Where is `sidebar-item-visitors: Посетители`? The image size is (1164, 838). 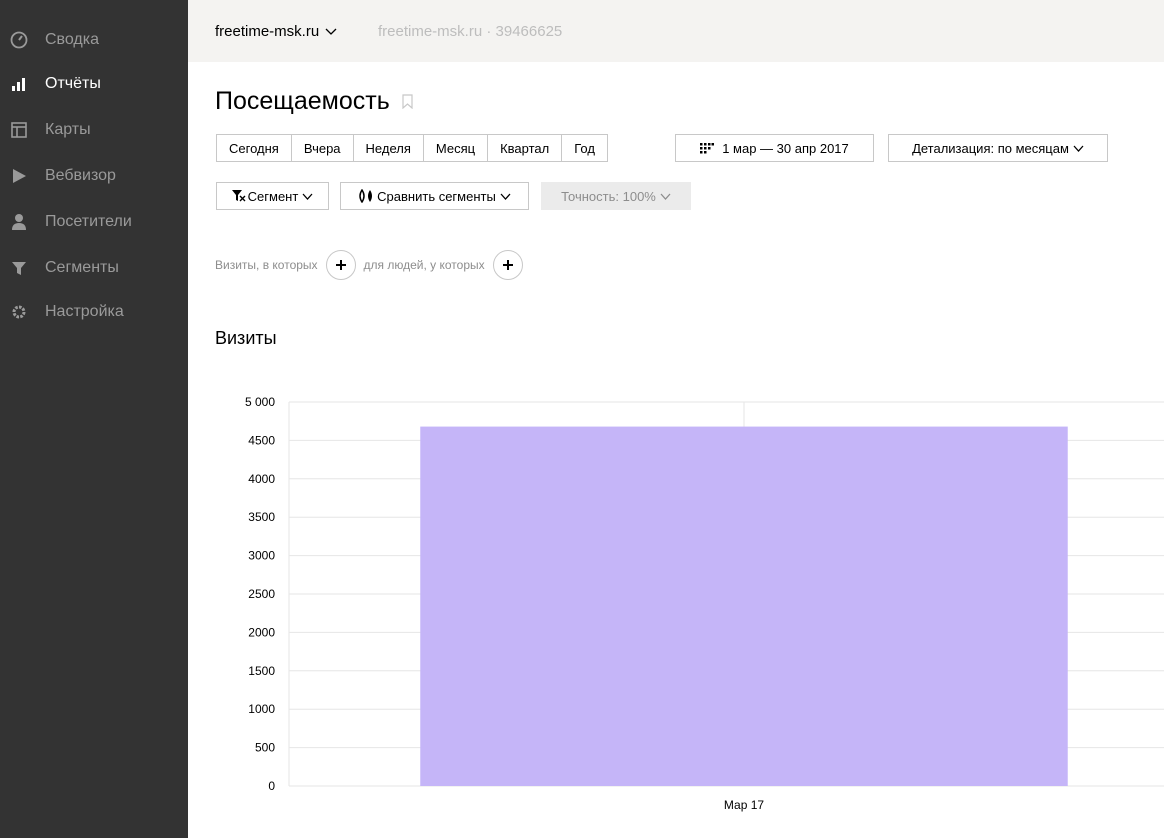 sidebar-item-visitors: Посетители is located at coordinates (94, 222).